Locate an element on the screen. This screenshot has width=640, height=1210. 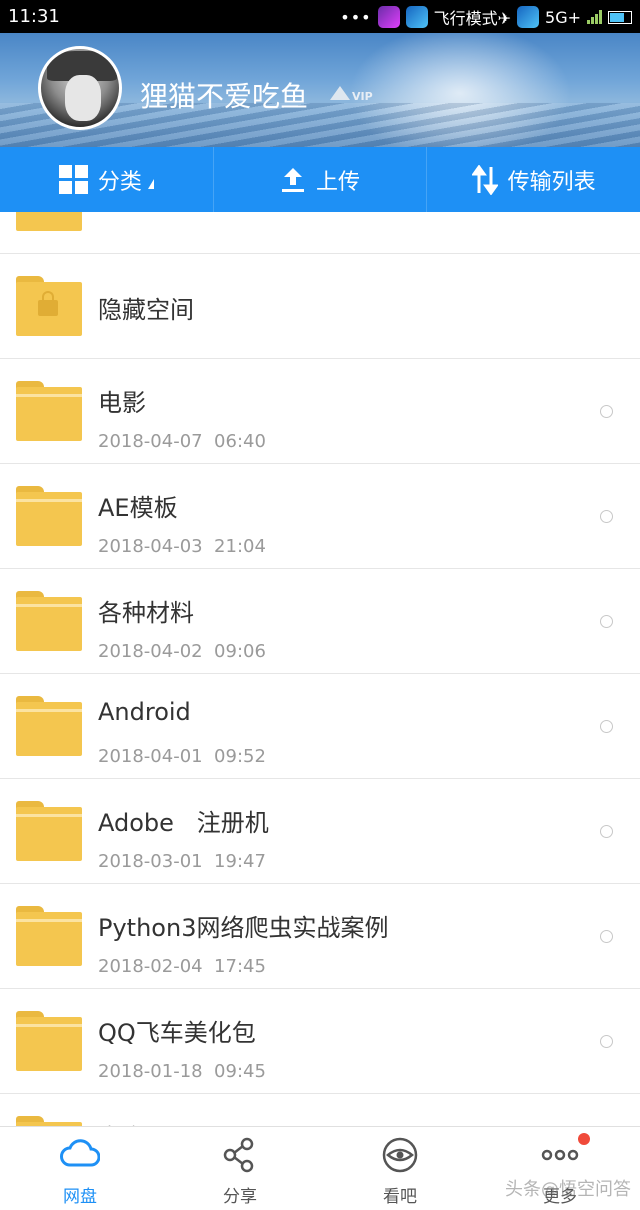
airplane-mode-label: 飞行模式✈ is located at coordinates (472, 18).